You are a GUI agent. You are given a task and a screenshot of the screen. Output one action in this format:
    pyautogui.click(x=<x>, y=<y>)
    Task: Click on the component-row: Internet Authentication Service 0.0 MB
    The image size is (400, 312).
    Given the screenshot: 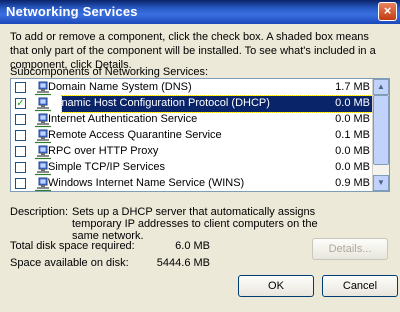 What is the action you would take?
    pyautogui.click(x=193, y=120)
    